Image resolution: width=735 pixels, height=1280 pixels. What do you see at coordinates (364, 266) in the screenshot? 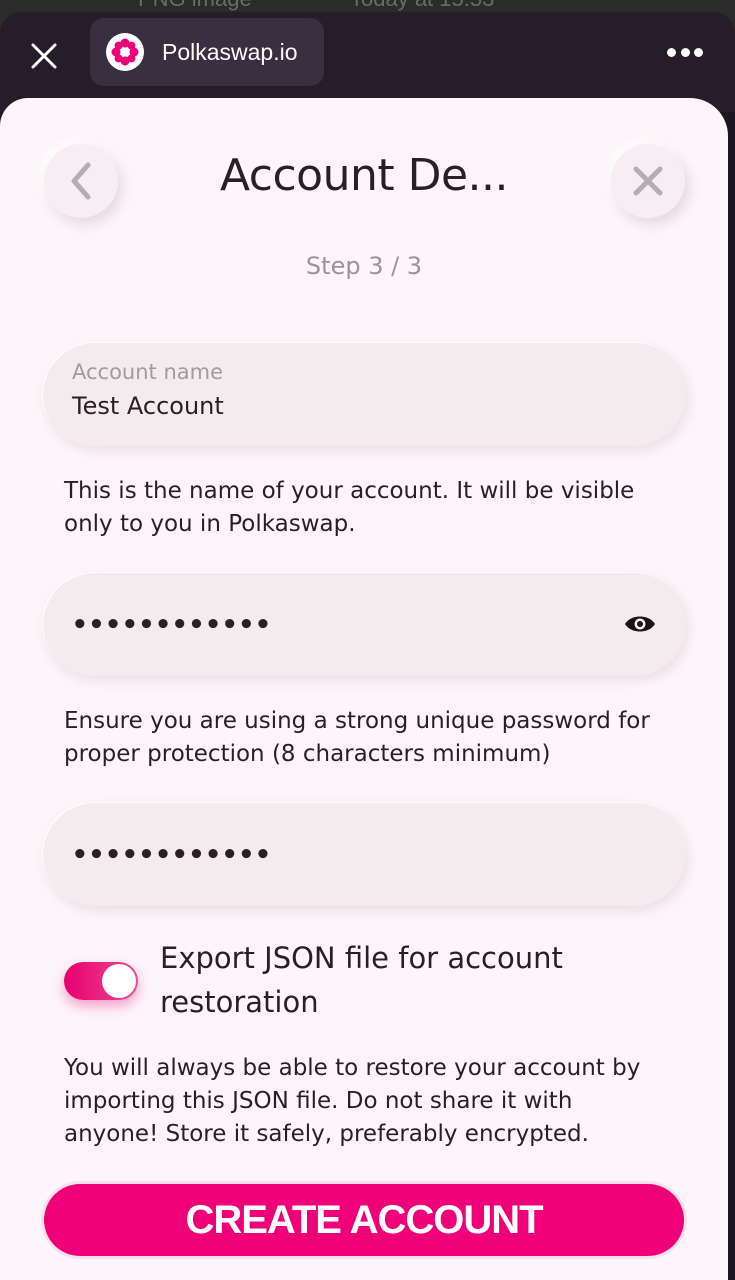
I see `step-indicator: Step 3 / 3` at bounding box center [364, 266].